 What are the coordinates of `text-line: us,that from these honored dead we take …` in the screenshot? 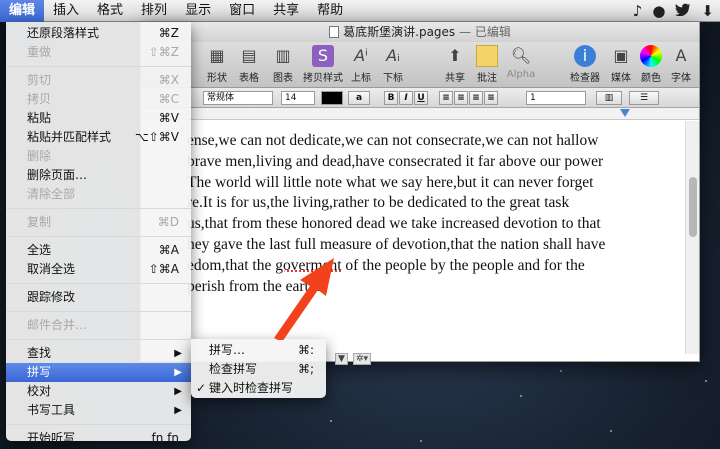 It's located at (394, 224).